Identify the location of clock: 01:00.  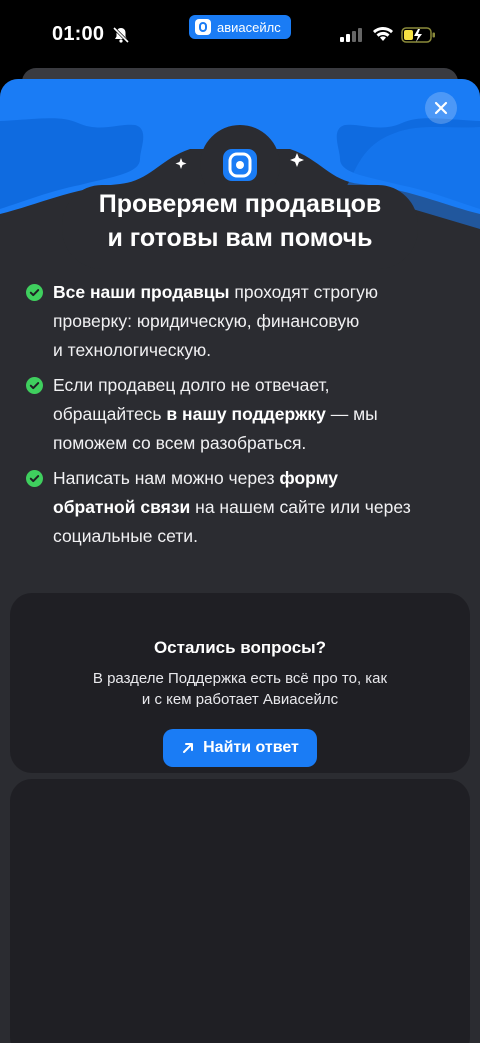
(78, 34).